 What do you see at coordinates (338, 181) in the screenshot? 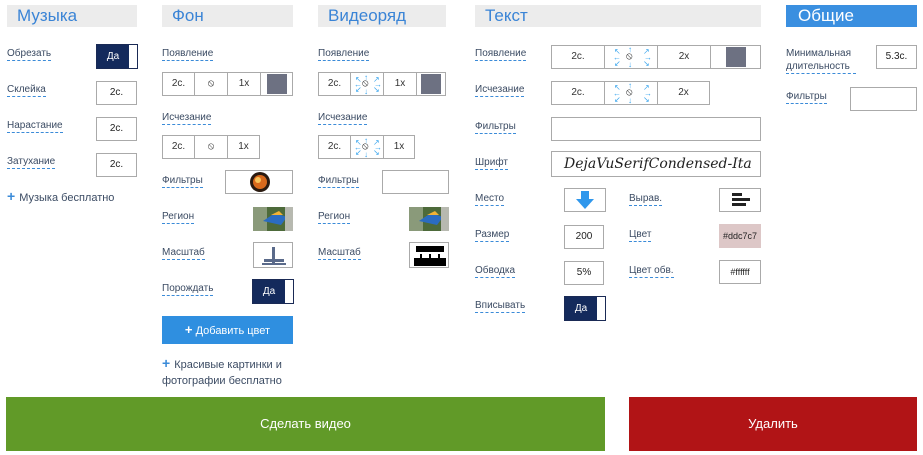
I see `video-filters-label: Фильтры` at bounding box center [338, 181].